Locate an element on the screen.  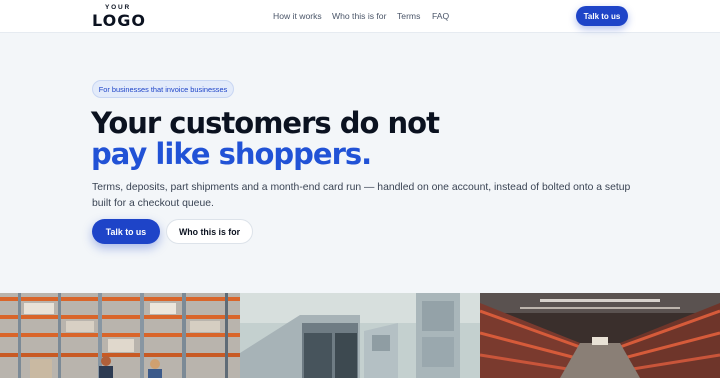
who-this-is-for-button: Who this is for is located at coordinates (209, 231).